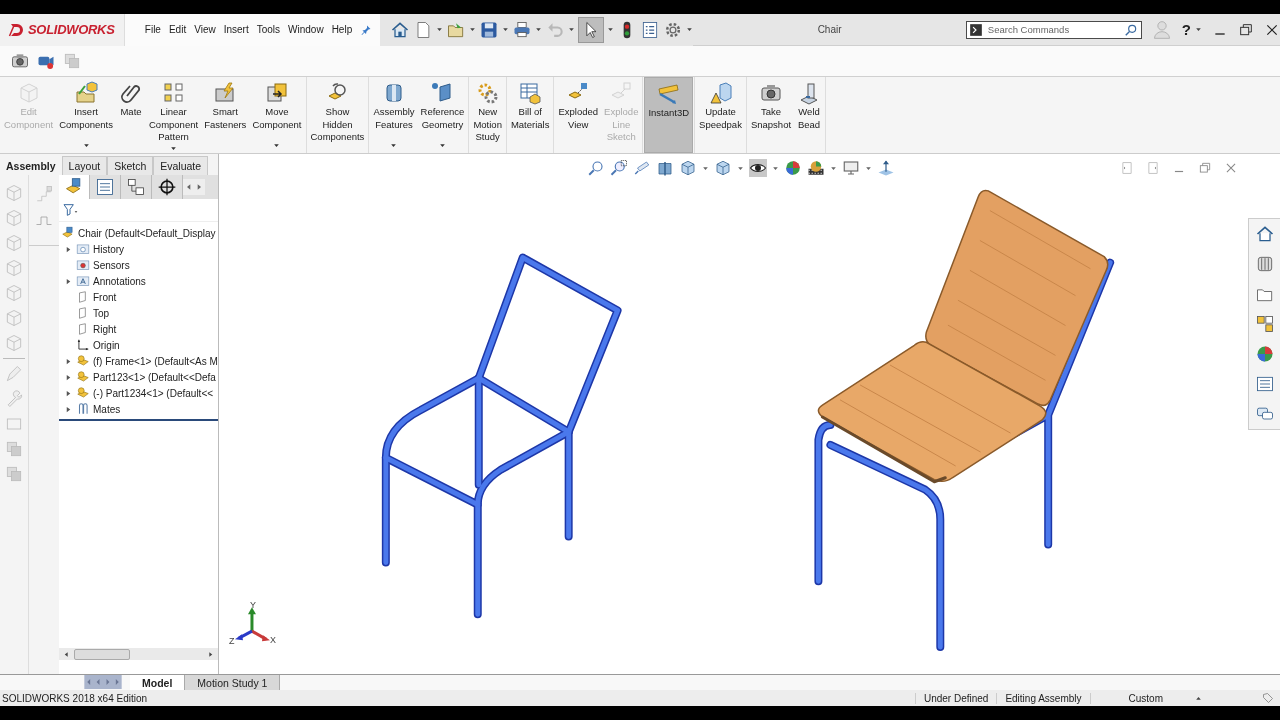 This screenshot has width=1280, height=720. What do you see at coordinates (669, 115) in the screenshot?
I see `ribbon-command: Instant3D` at bounding box center [669, 115].